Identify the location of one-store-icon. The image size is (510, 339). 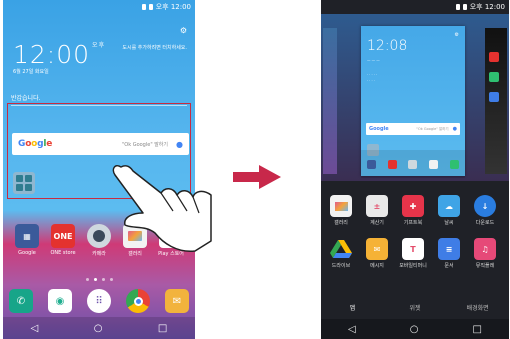
(392, 164).